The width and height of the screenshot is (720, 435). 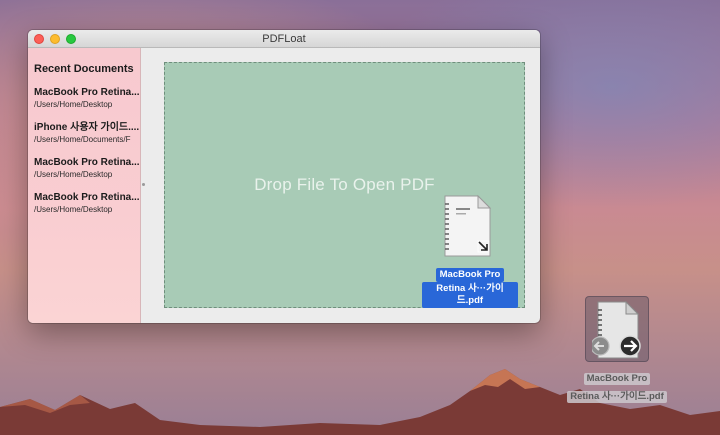 I want to click on drop-zone-text: Drop File To Open PDF, so click(x=344, y=184).